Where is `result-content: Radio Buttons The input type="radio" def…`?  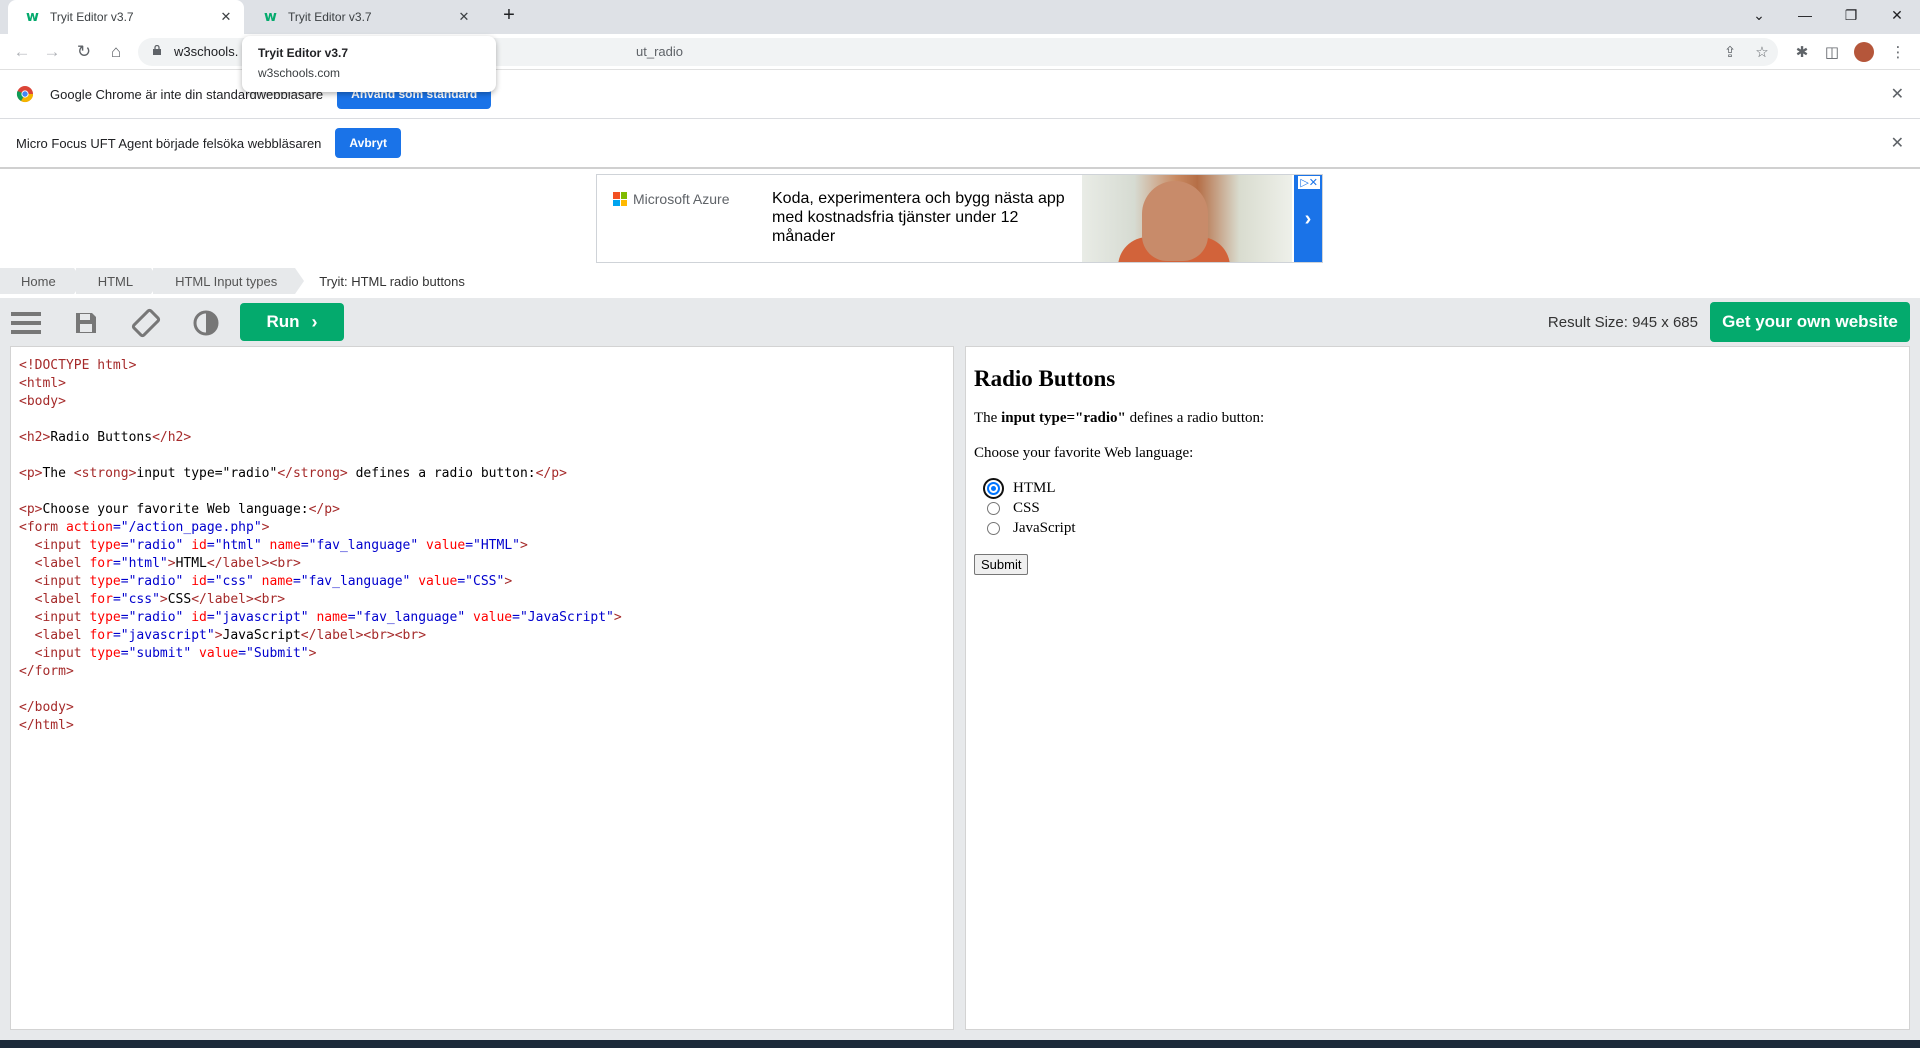 result-content: Radio Buttons The input type="radio" def… is located at coordinates (1119, 461).